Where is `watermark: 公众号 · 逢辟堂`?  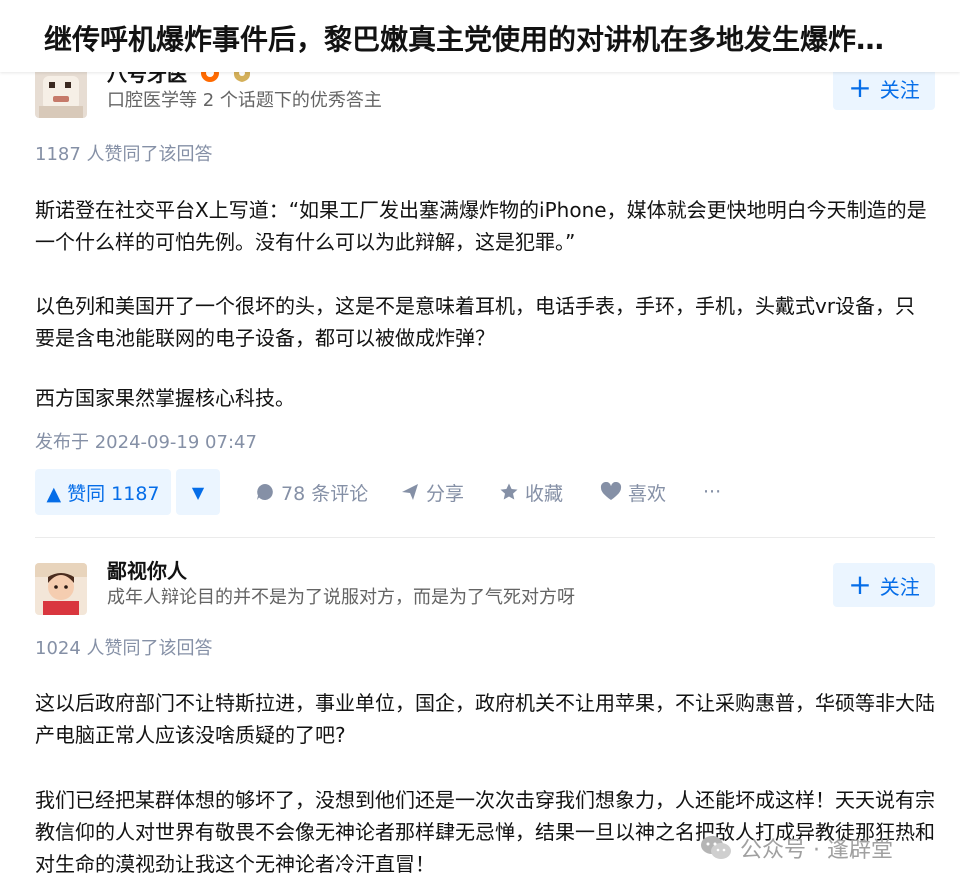
watermark: 公众号 · 逢辟堂 is located at coordinates (796, 848).